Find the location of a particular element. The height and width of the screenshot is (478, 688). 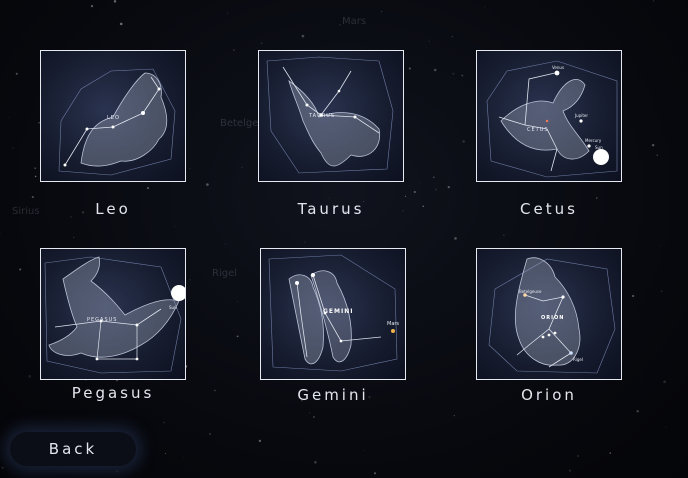

gemini-extra-mars: Mars is located at coordinates (393, 324).